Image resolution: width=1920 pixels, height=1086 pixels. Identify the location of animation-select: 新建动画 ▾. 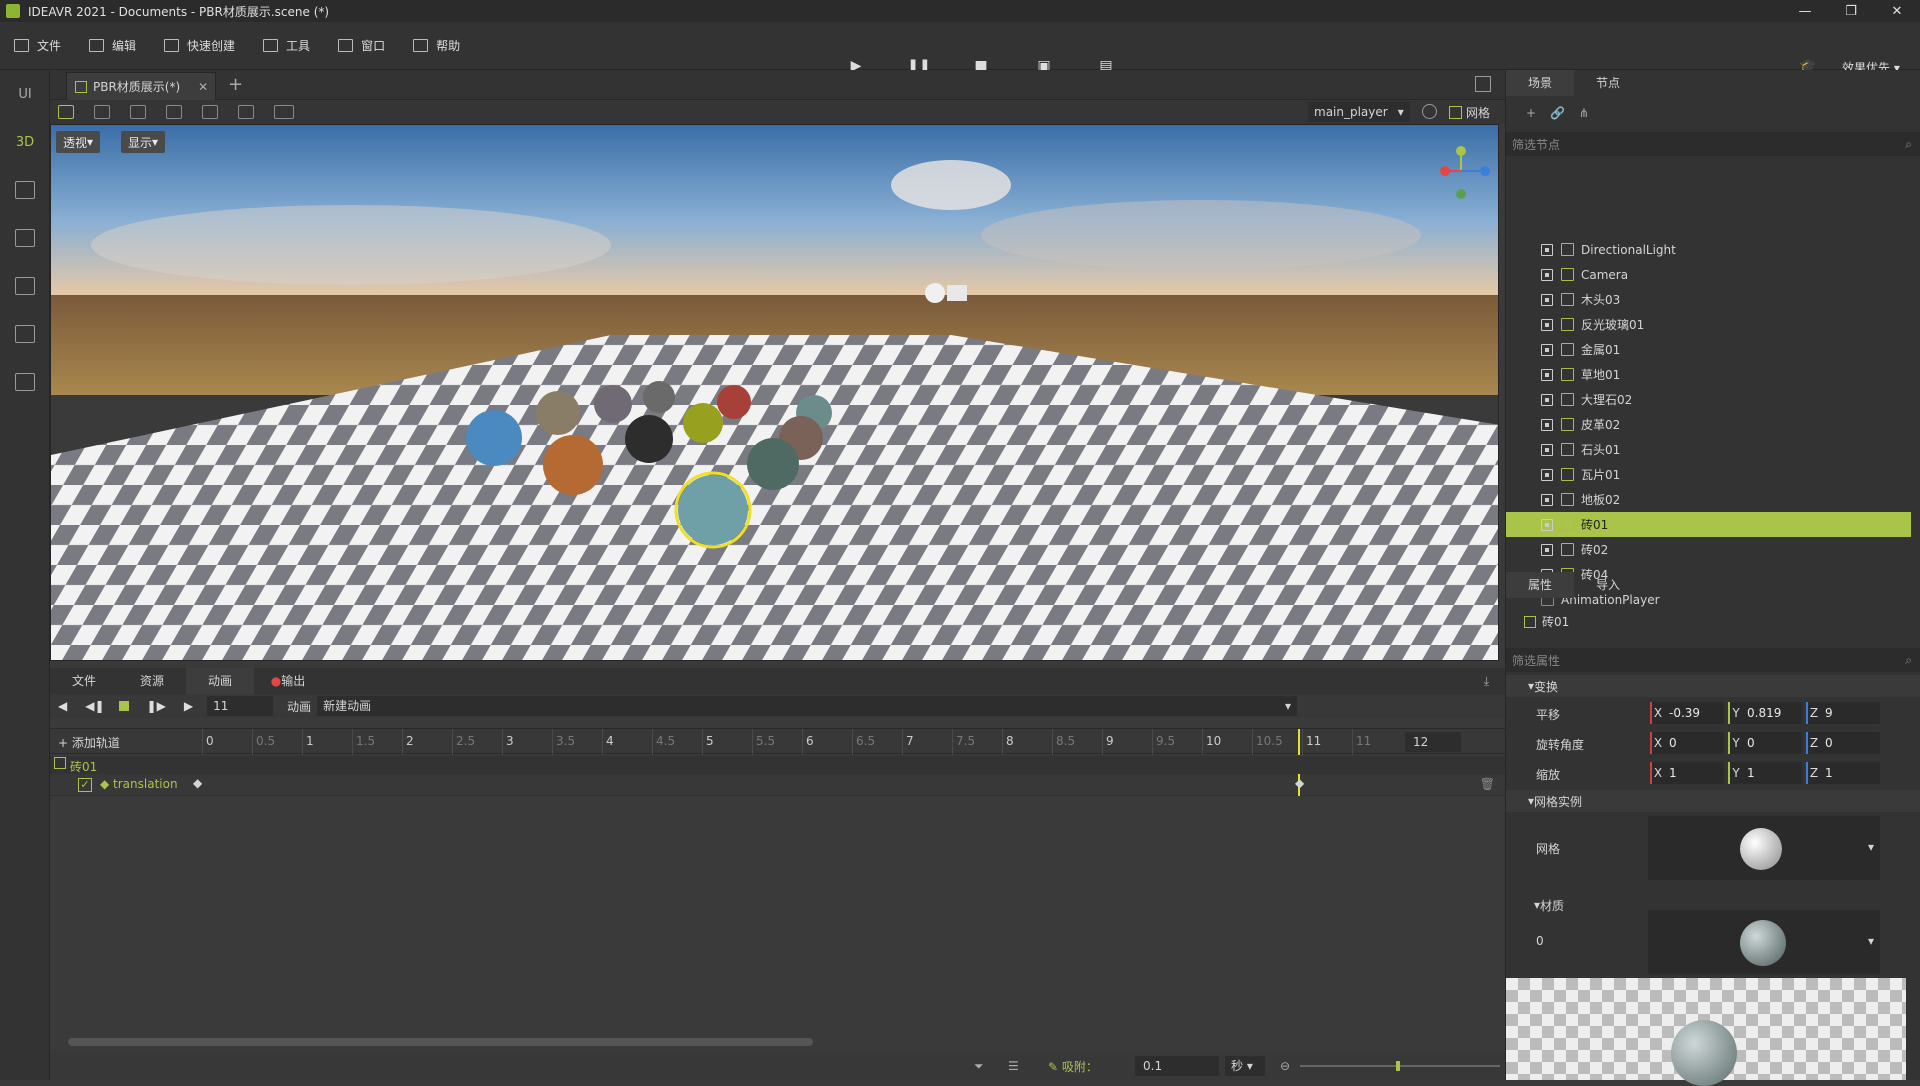
(807, 706).